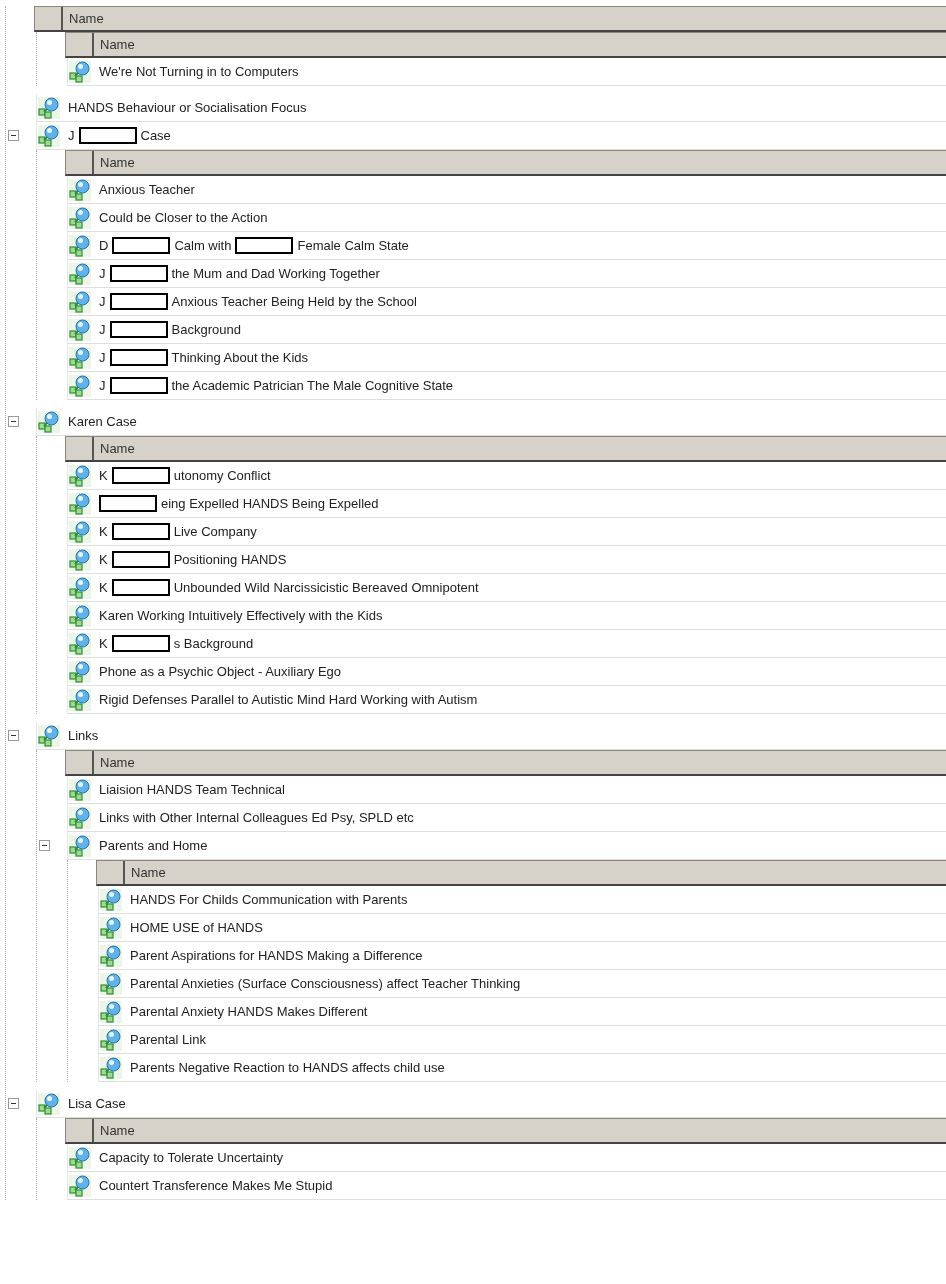 Image resolution: width=946 pixels, height=1284 pixels. I want to click on node-name: Anxious Teacher, so click(147, 189).